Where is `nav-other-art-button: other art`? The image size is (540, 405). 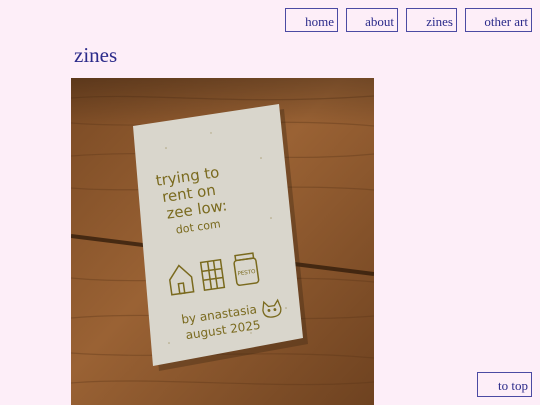
nav-other-art-button: other art is located at coordinates (498, 20).